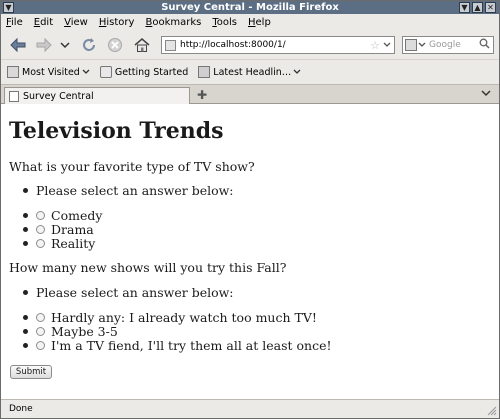 Image resolution: width=500 pixels, height=419 pixels. I want to click on menu-view: View, so click(76, 22).